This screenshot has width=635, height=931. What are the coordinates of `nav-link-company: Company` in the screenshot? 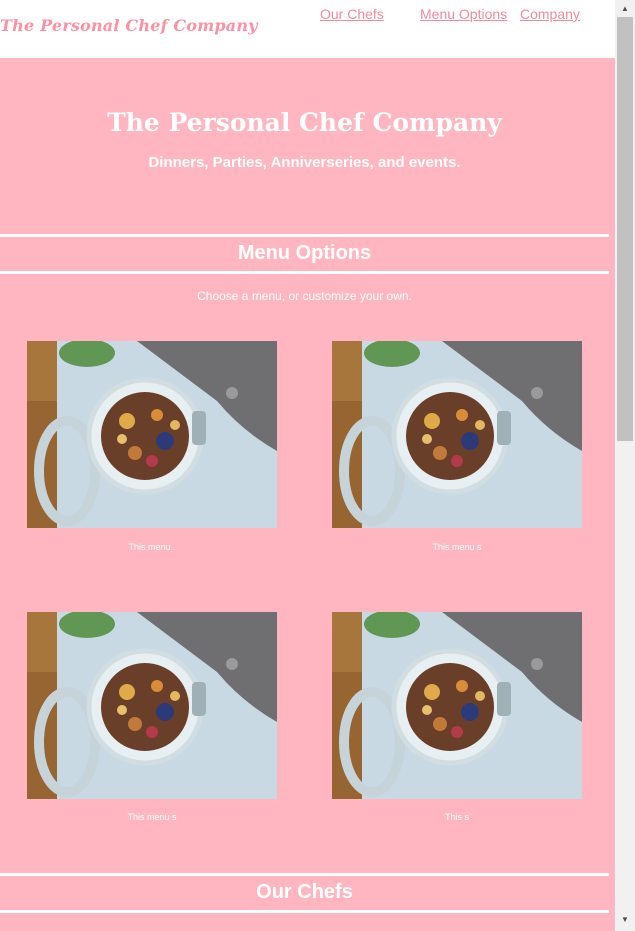 It's located at (550, 14).